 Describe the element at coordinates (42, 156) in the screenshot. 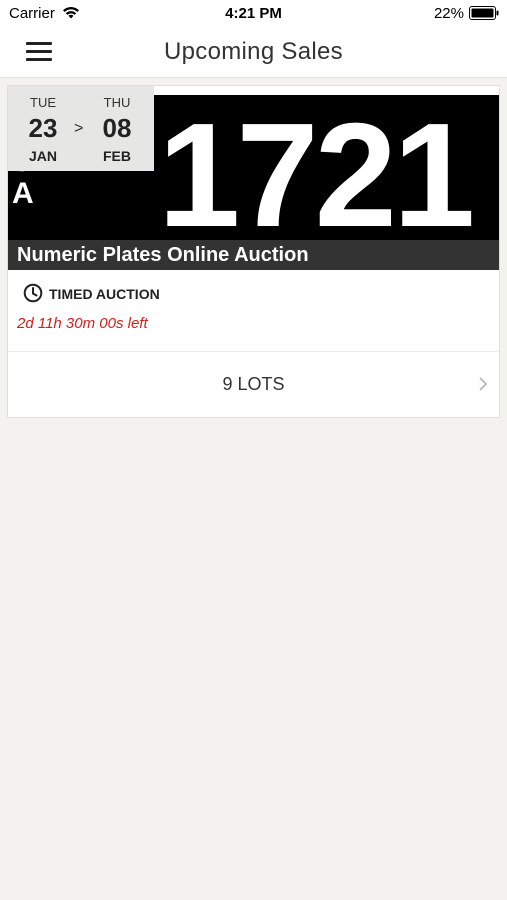

I see `start-month: JAN` at that location.